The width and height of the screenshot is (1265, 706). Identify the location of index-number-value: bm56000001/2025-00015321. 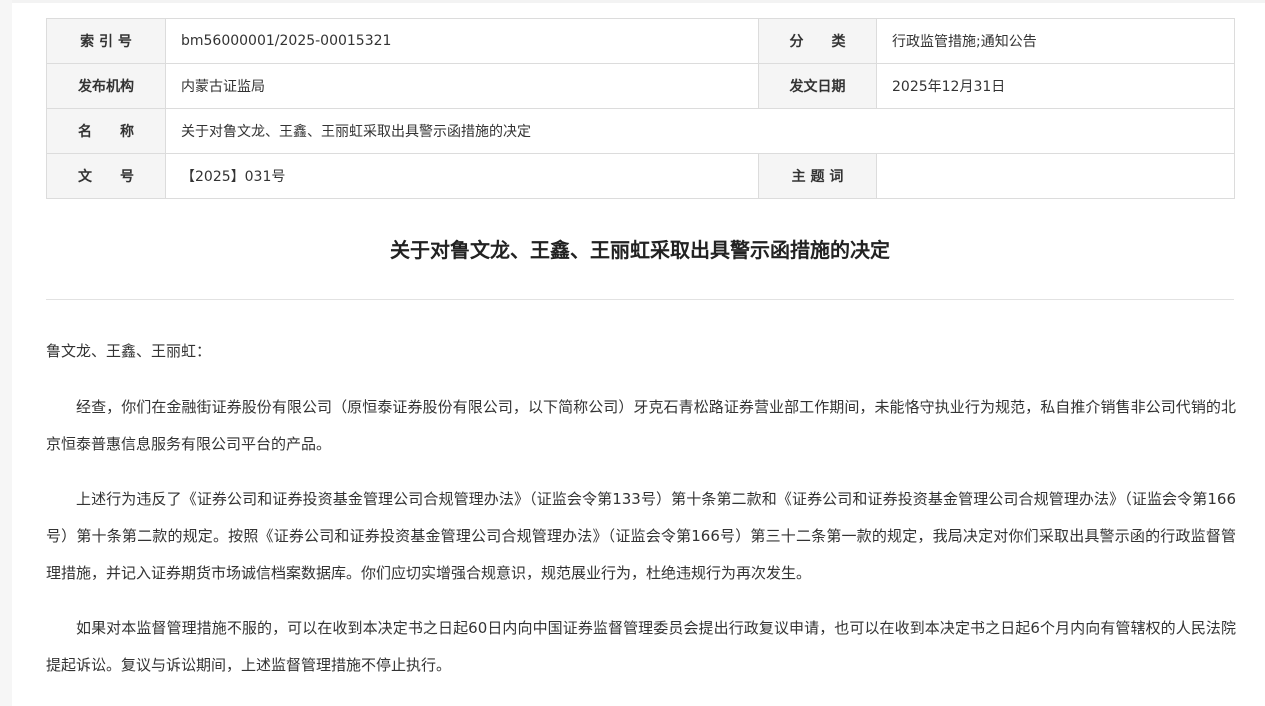
(462, 41).